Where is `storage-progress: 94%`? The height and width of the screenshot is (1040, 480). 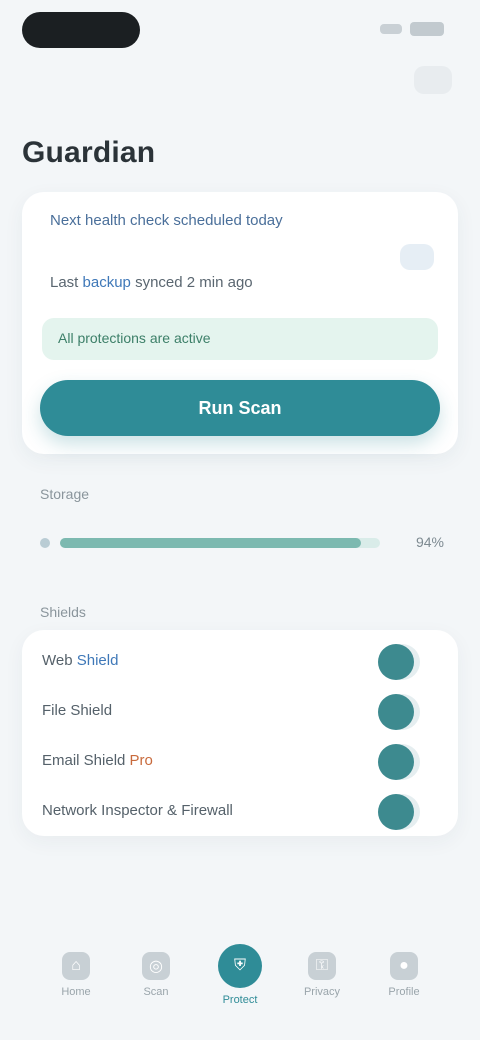 storage-progress: 94% is located at coordinates (242, 543).